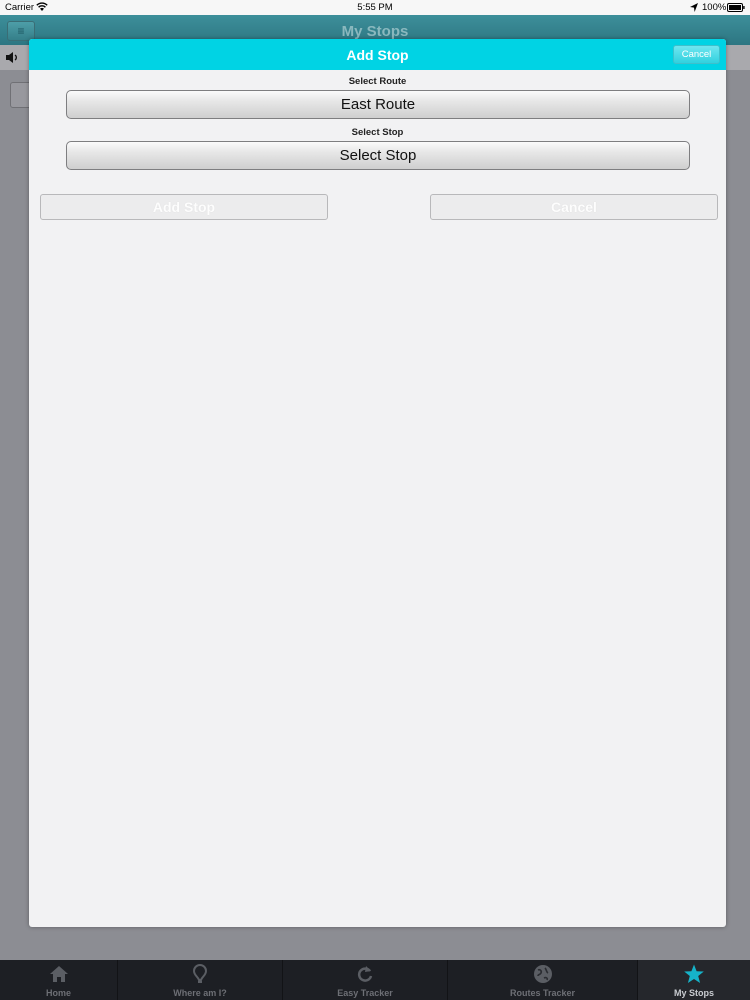 This screenshot has width=750, height=1000. I want to click on battery-percent: 100%, so click(714, 7).